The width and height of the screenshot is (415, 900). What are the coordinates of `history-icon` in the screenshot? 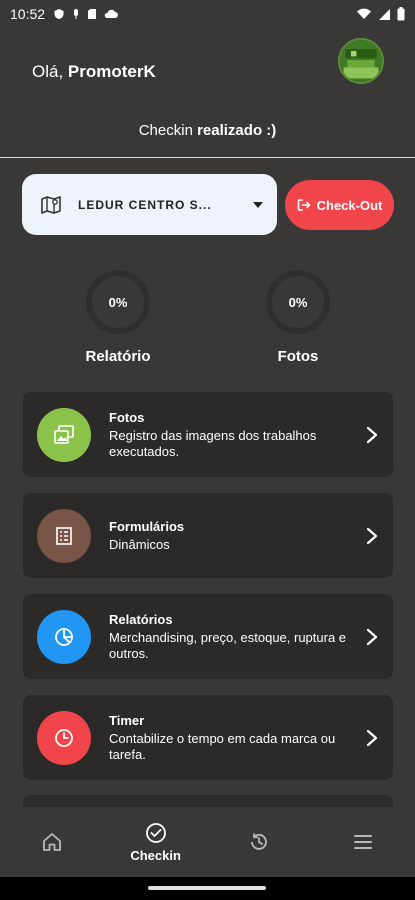 It's located at (259, 841).